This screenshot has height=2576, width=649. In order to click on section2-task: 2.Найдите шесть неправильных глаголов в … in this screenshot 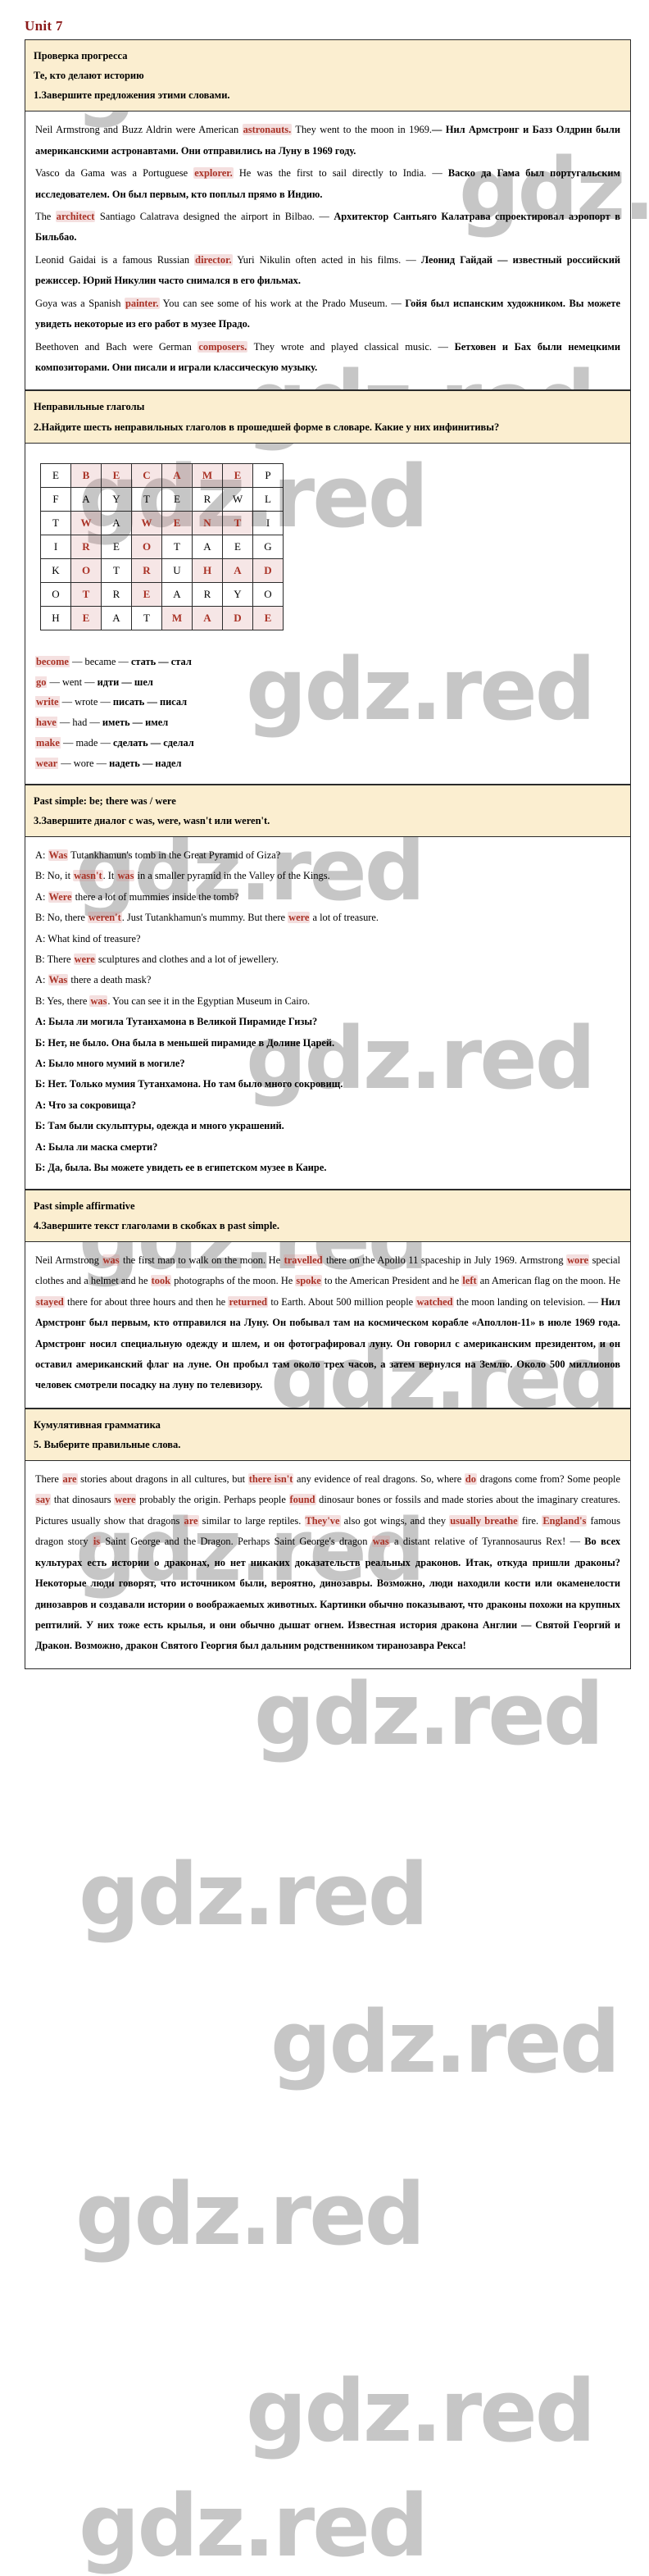, I will do `click(267, 427)`.